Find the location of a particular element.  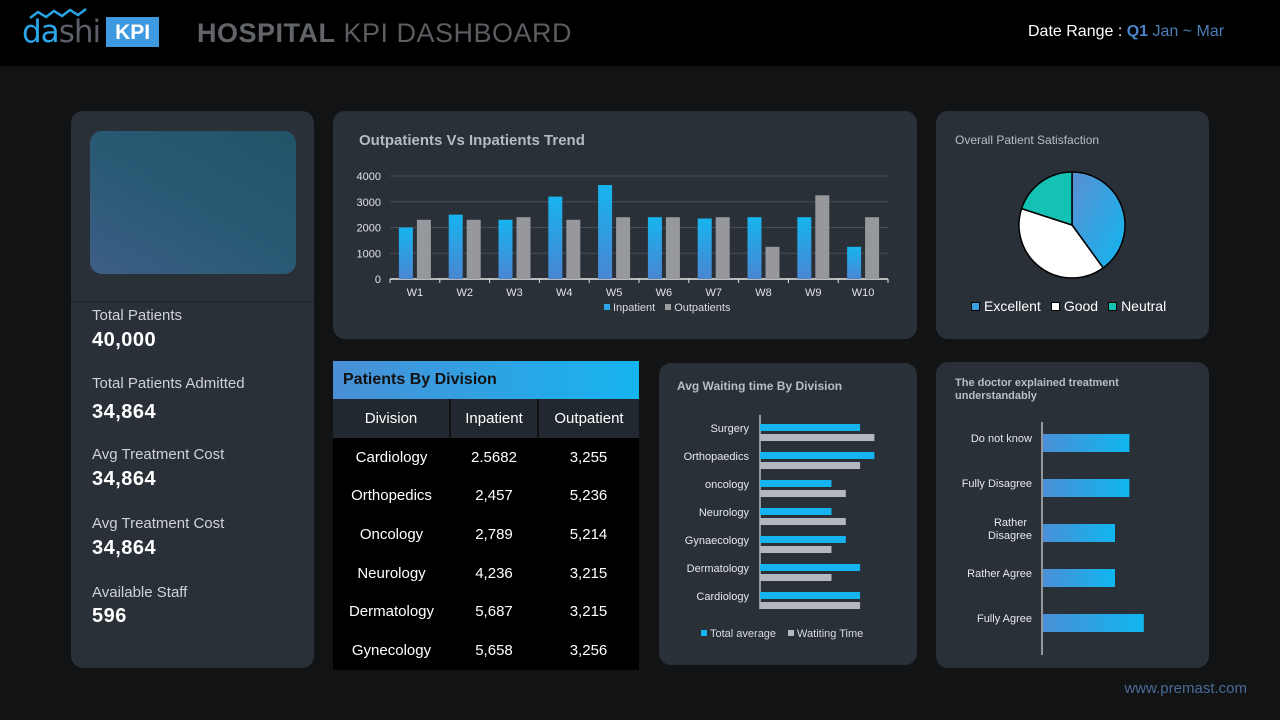

kpi-label: Avg Treatment Cost is located at coordinates (158, 523).